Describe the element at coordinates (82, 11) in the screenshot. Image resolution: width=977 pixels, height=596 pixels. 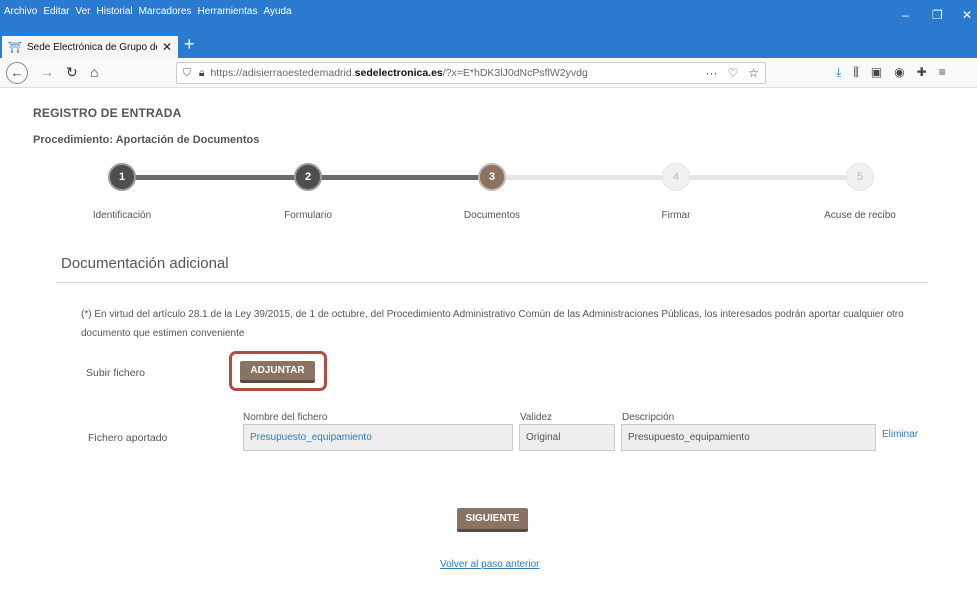
I see `menu-ver: Ver` at that location.